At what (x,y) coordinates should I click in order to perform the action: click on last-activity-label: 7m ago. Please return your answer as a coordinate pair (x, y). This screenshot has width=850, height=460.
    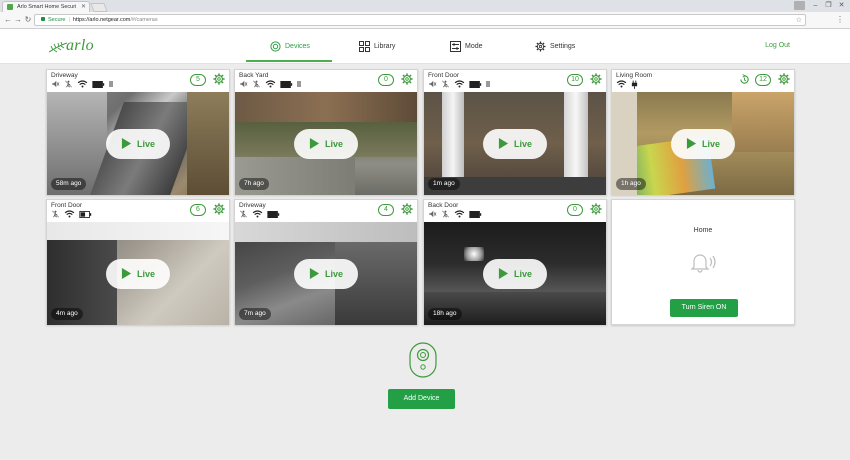
    Looking at the image, I should click on (255, 314).